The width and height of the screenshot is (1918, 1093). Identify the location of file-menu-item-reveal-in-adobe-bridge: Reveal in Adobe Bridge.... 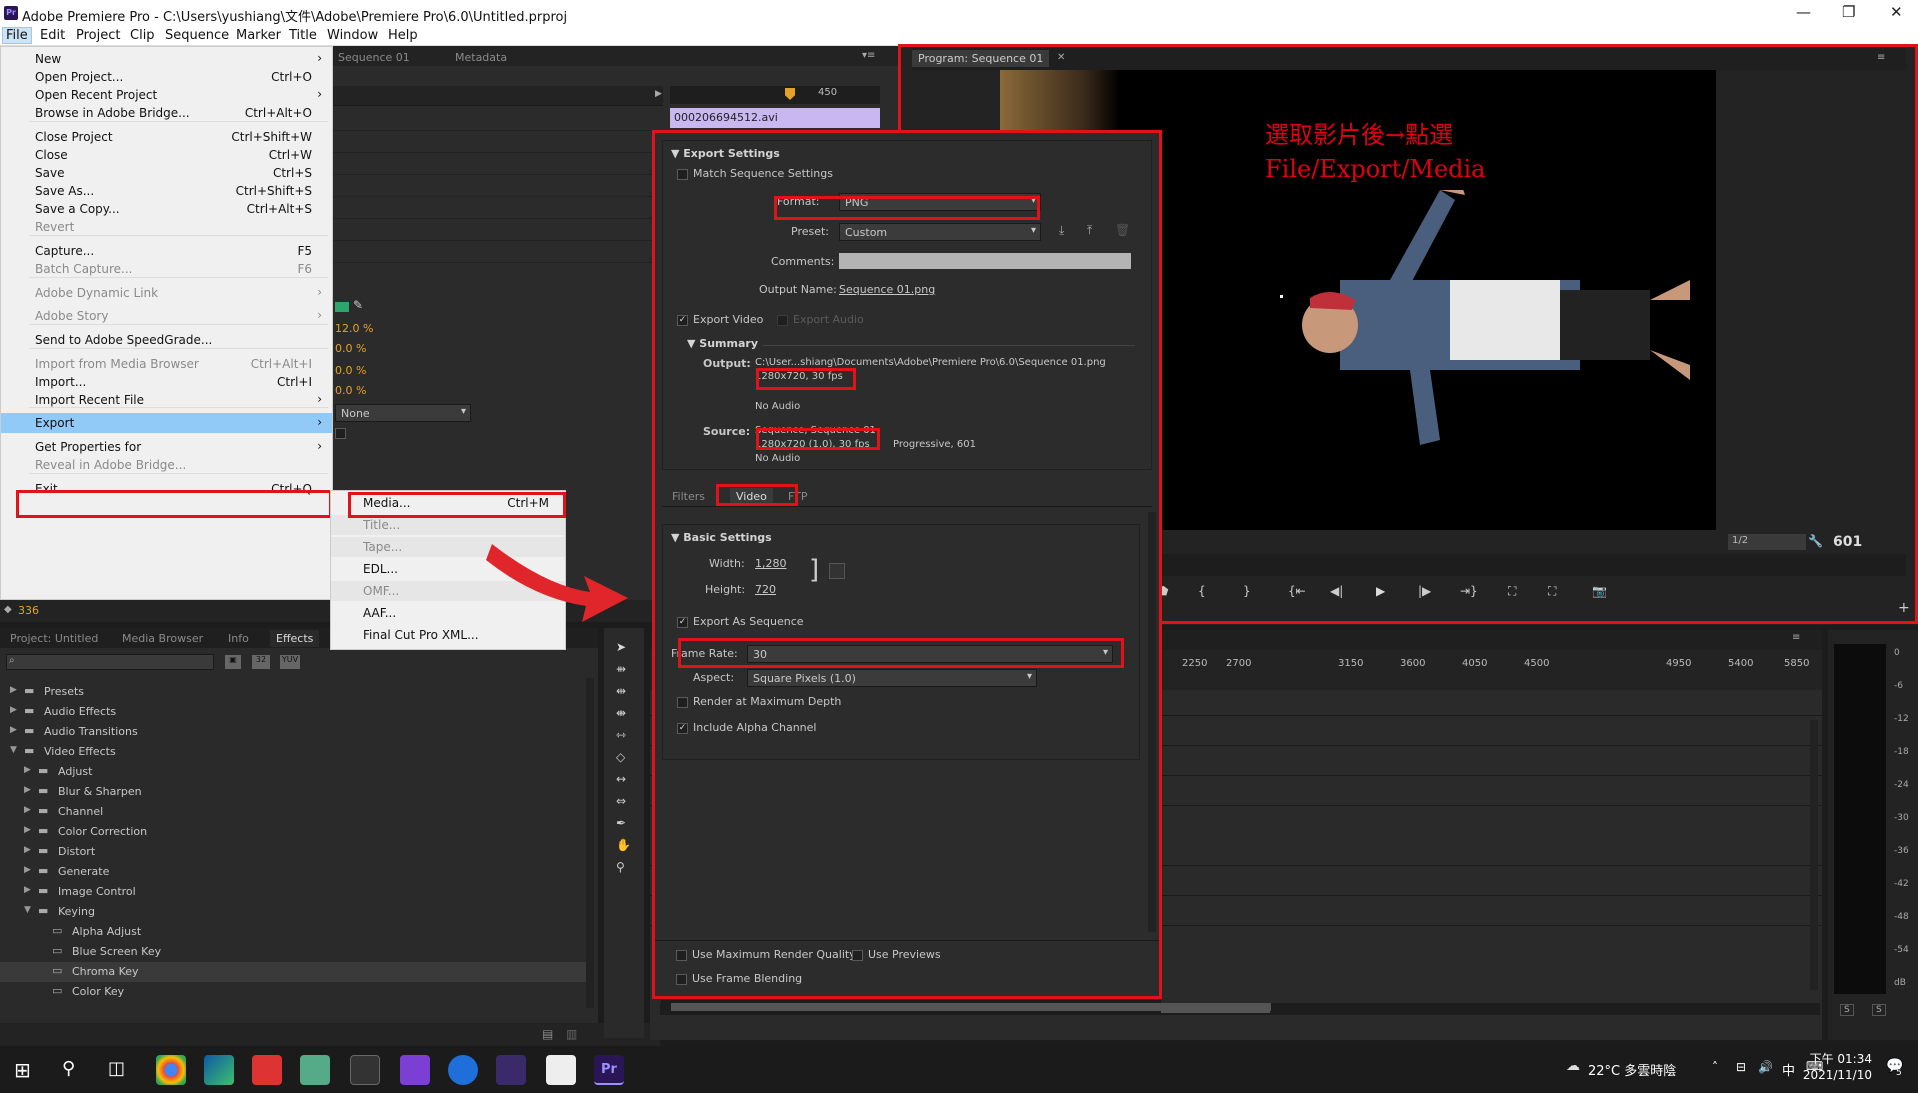
(166, 465).